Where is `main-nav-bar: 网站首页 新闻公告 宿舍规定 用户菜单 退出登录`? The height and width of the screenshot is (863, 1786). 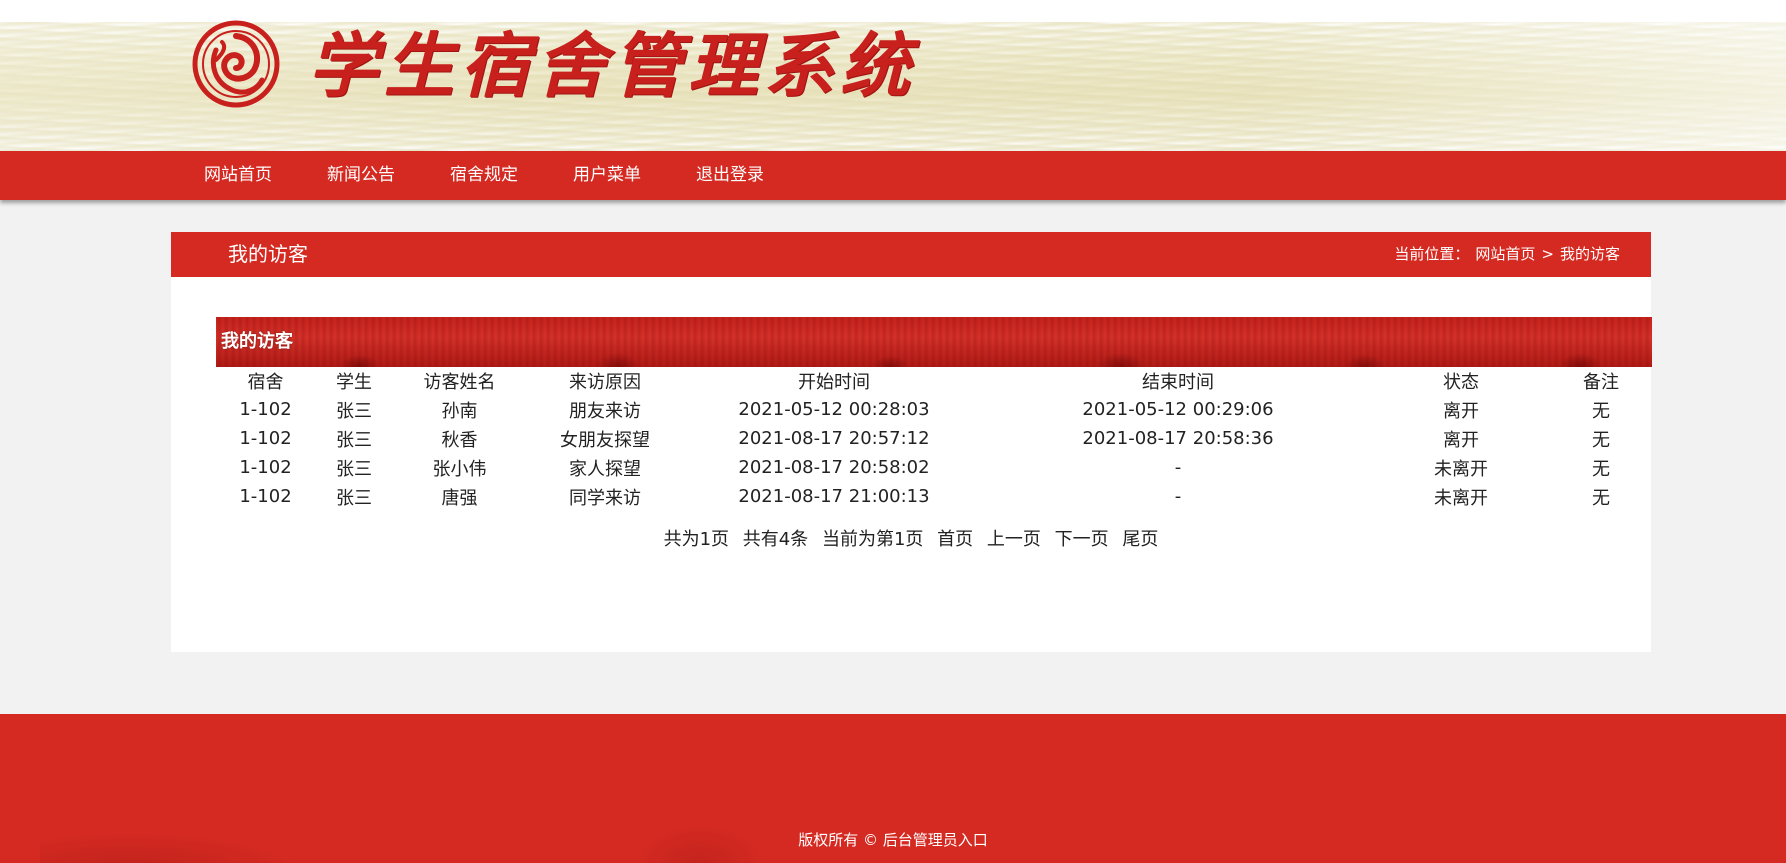
main-nav-bar: 网站首页 新闻公告 宿舍规定 用户菜单 退出登录 is located at coordinates (893, 175).